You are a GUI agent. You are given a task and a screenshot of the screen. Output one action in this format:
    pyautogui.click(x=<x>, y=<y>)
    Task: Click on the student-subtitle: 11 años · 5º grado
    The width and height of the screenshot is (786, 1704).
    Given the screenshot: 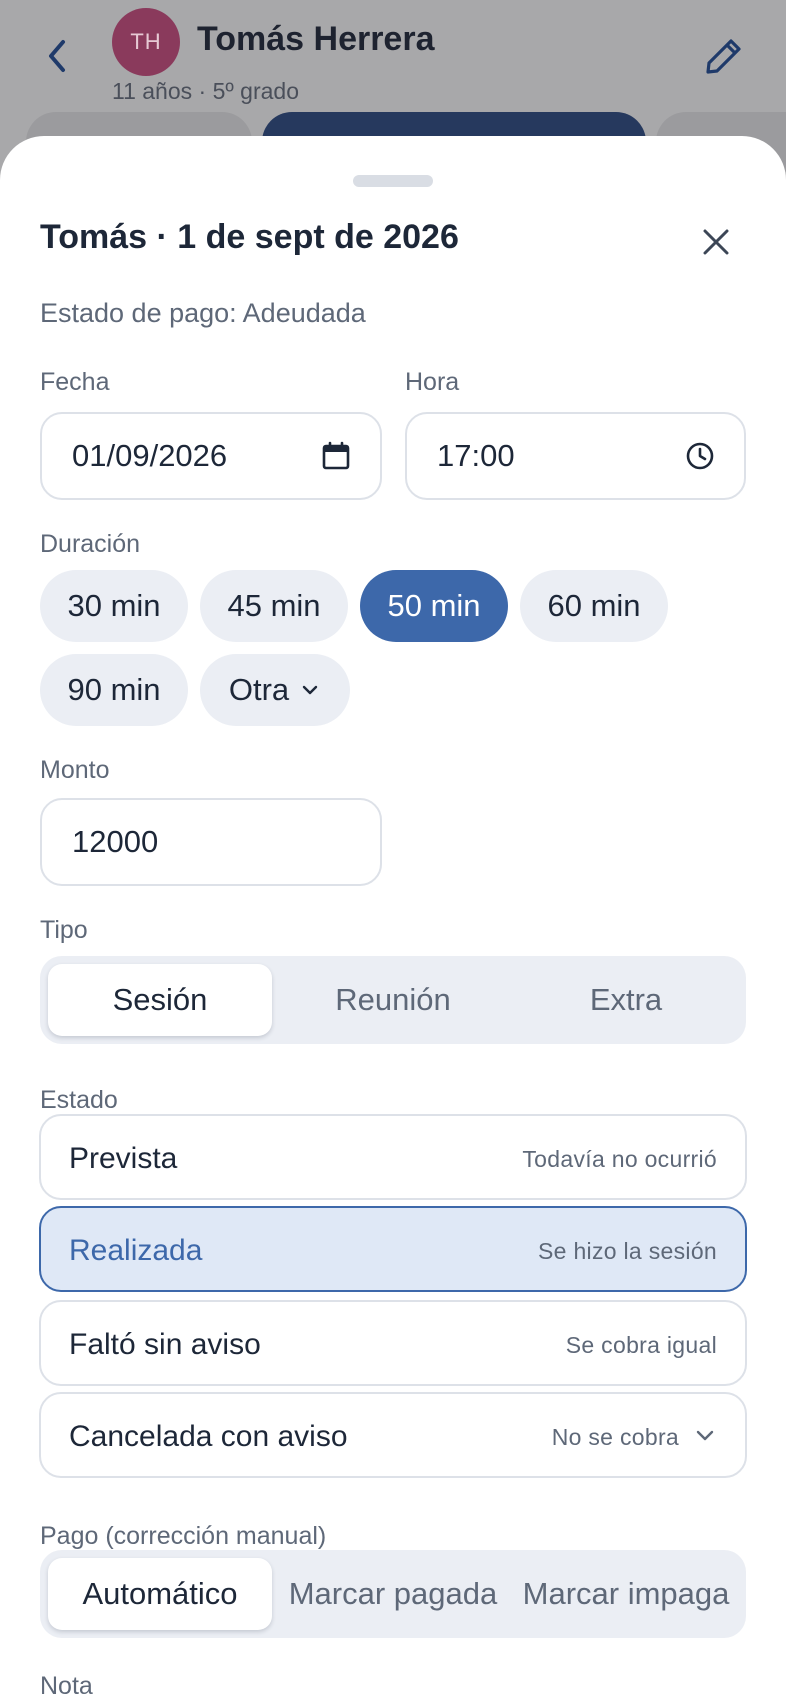 What is the action you would take?
    pyautogui.click(x=205, y=91)
    